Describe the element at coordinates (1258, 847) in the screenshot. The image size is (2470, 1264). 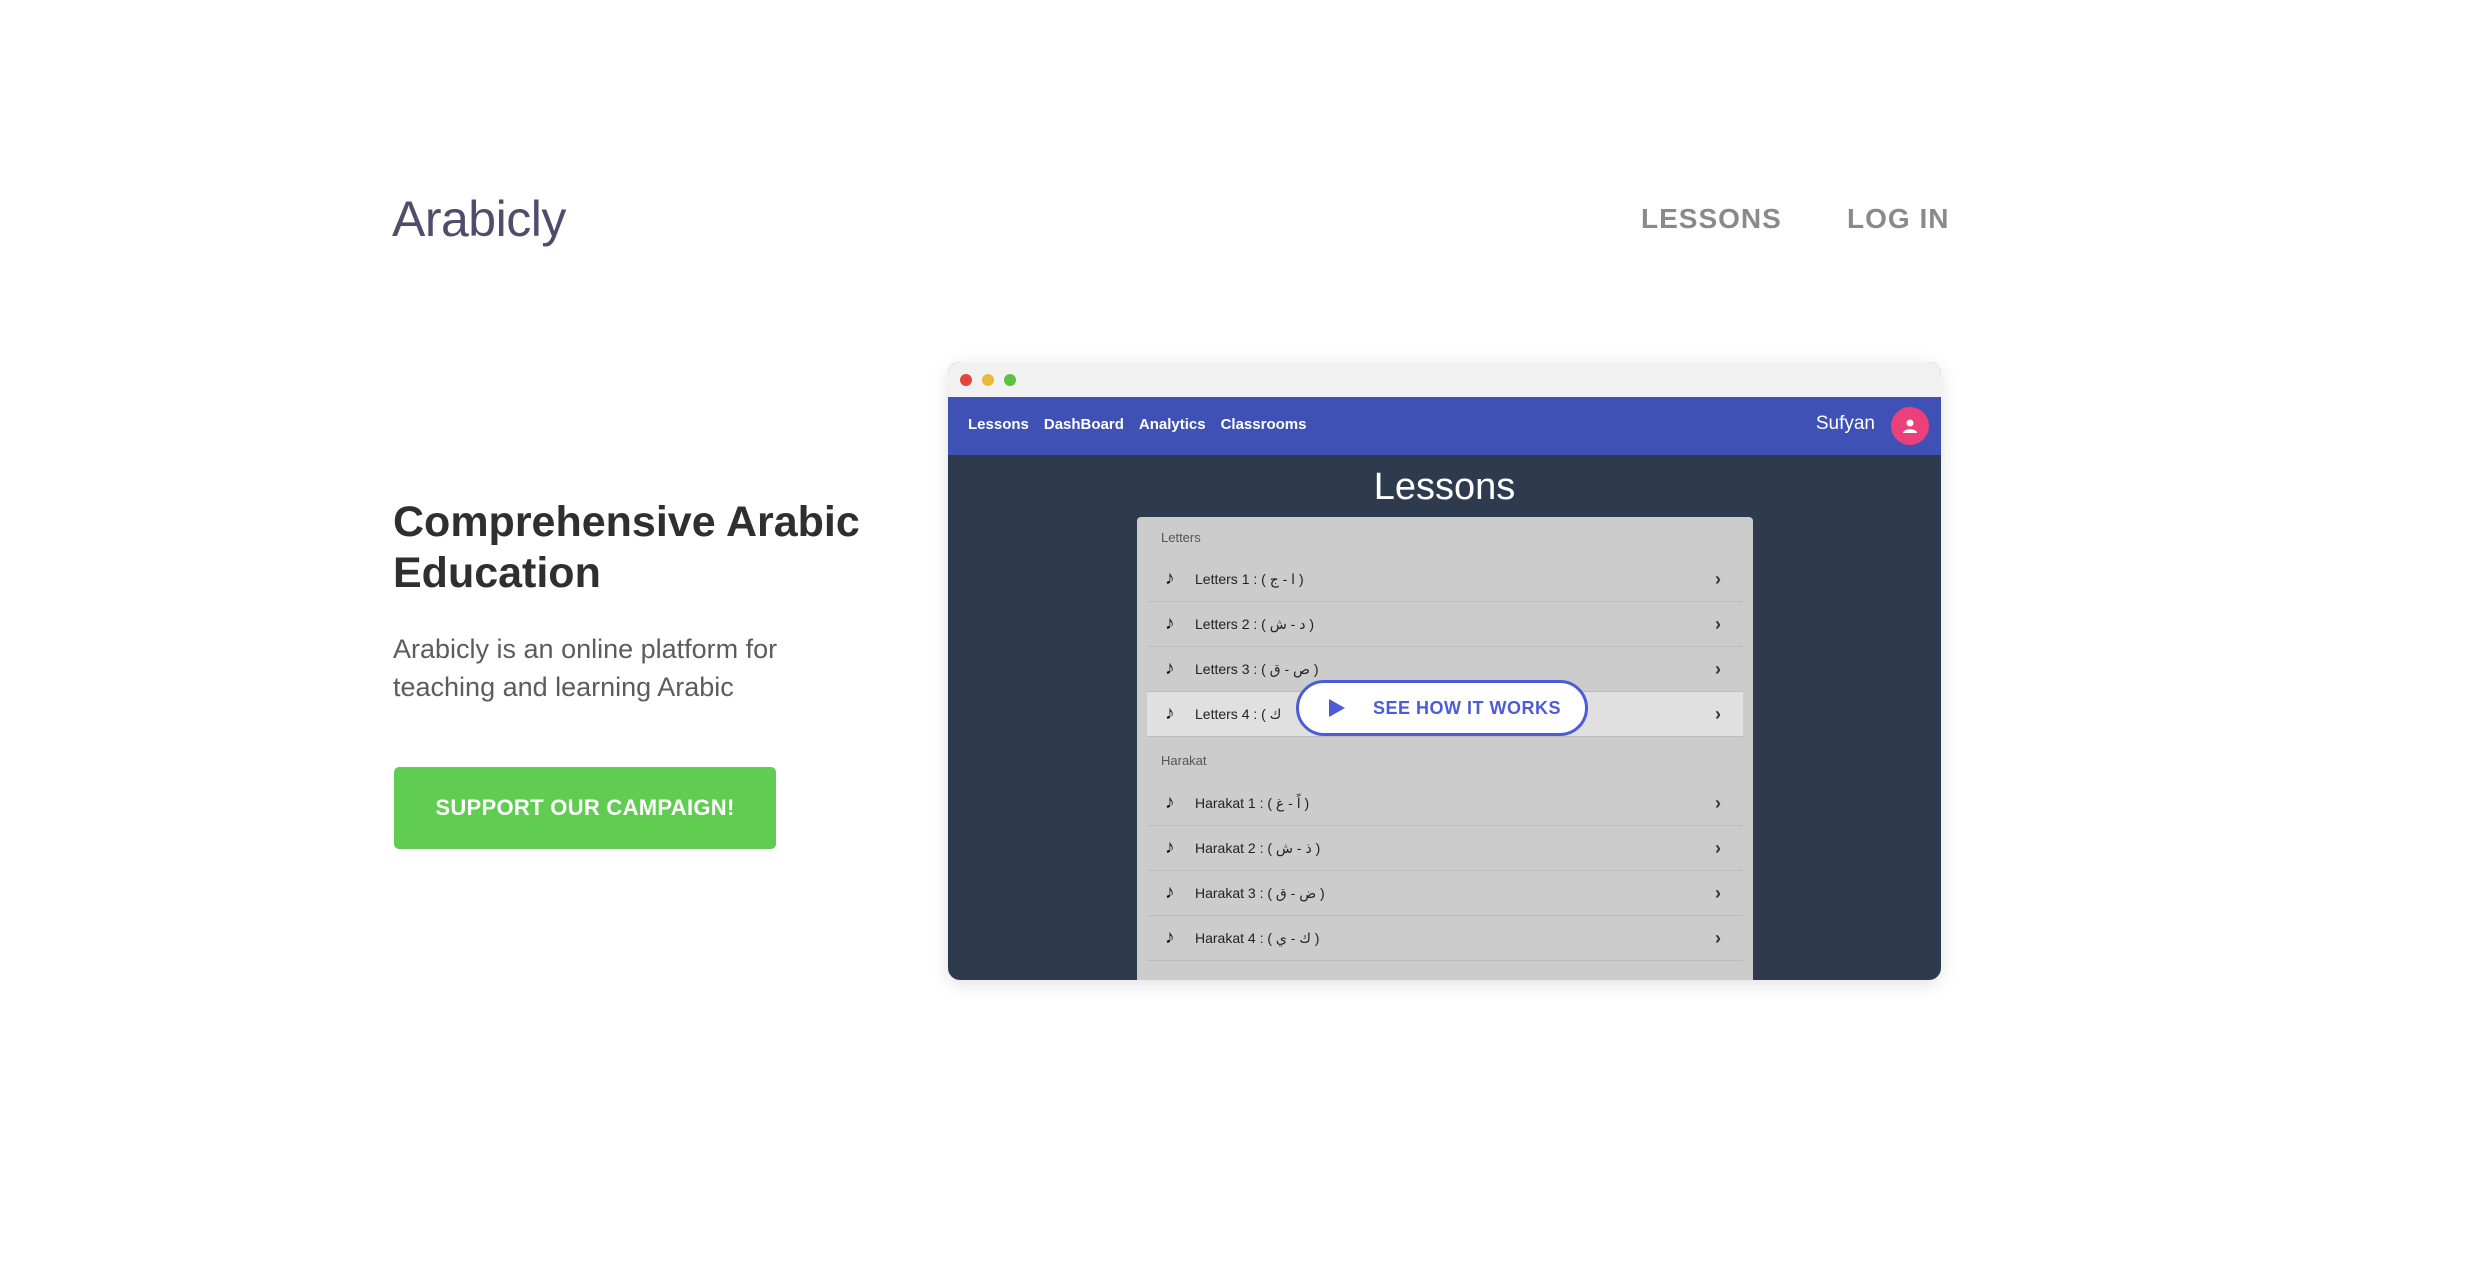
I see `lesson-row-label: Harakat 2 : ( ذ - ش )` at that location.